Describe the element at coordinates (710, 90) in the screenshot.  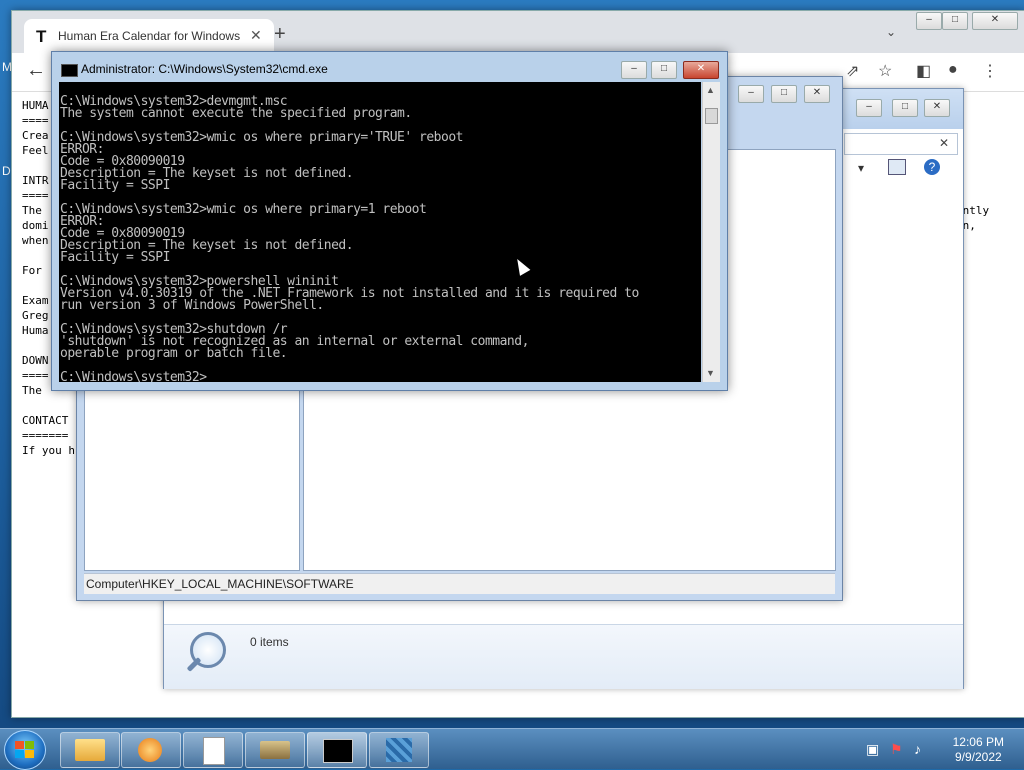
I see `scroll-up-icon: ▲` at that location.